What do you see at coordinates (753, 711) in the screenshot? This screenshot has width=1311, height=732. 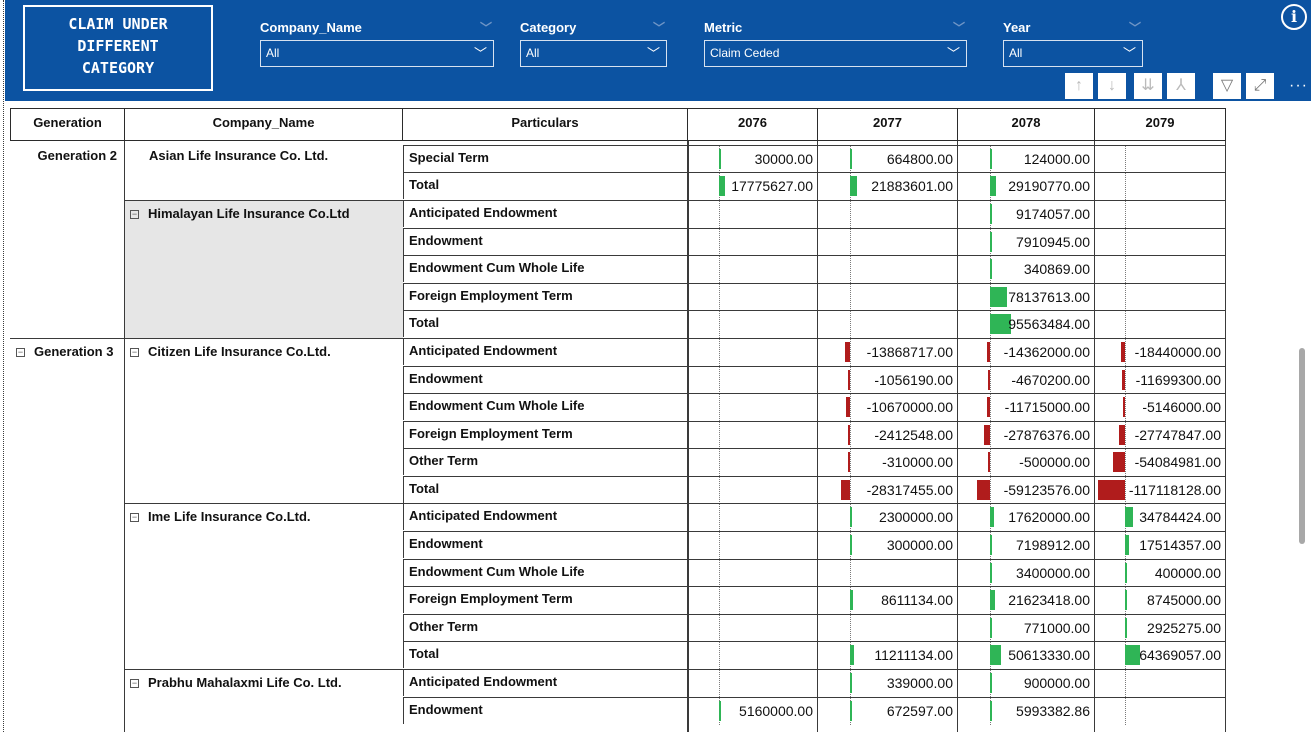 I see `value-cell: 5160000.00` at bounding box center [753, 711].